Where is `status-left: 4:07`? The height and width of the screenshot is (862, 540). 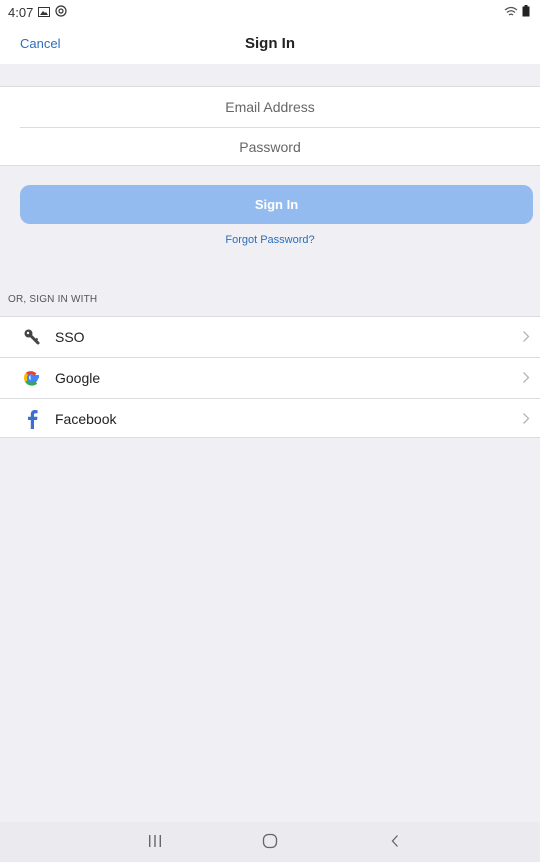
status-left: 4:07 is located at coordinates (37, 12).